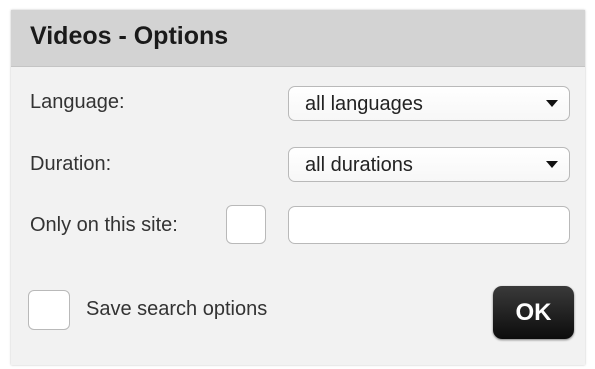  Describe the element at coordinates (429, 225) in the screenshot. I see `site-input` at that location.